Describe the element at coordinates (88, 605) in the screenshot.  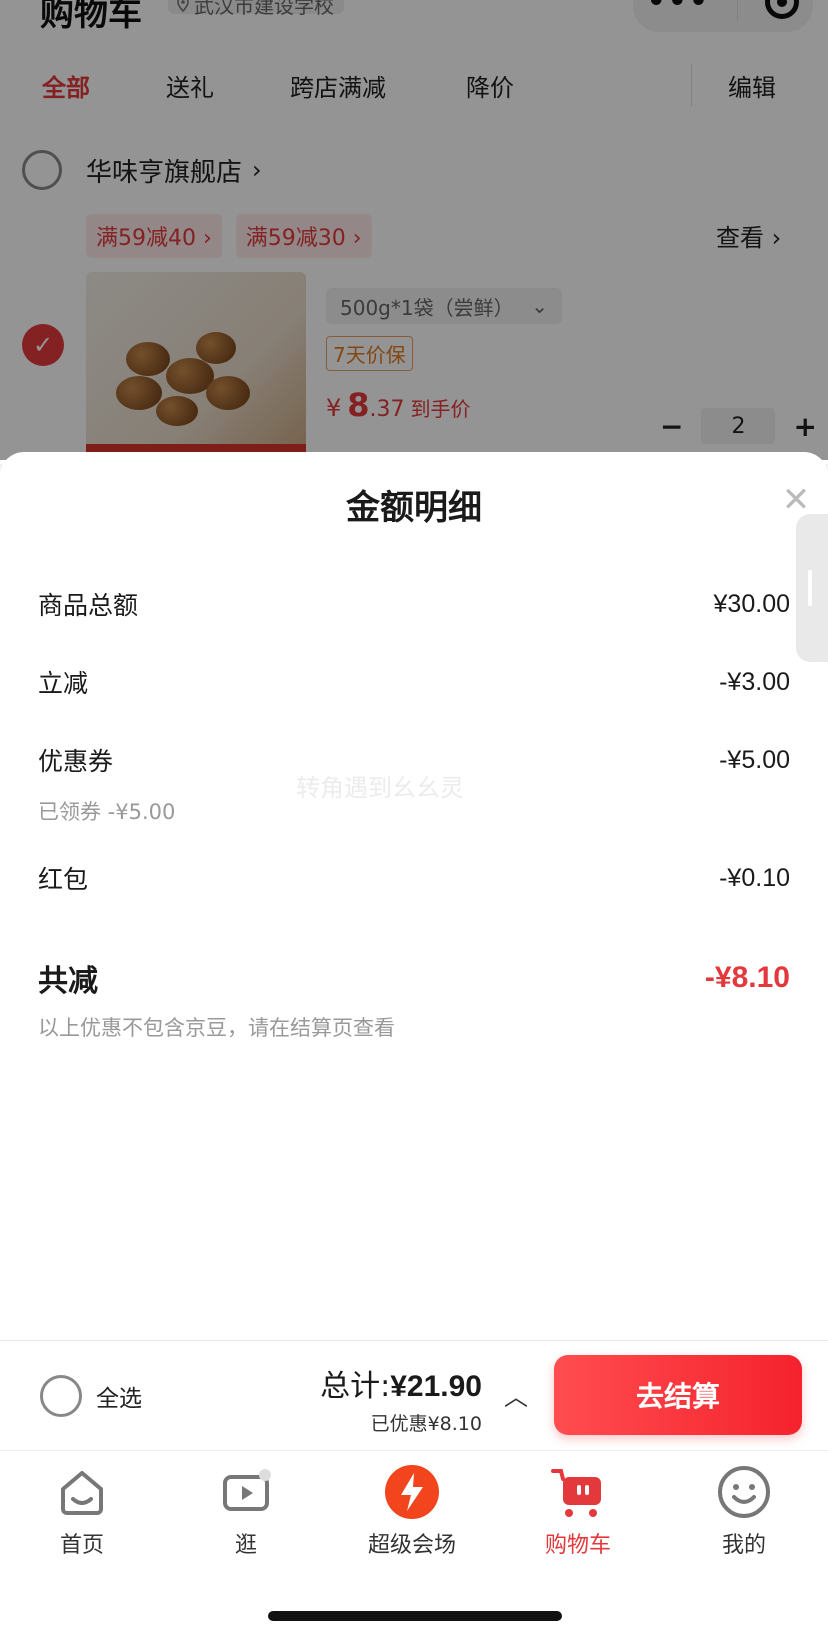
I see `line-label: 商品总额` at that location.